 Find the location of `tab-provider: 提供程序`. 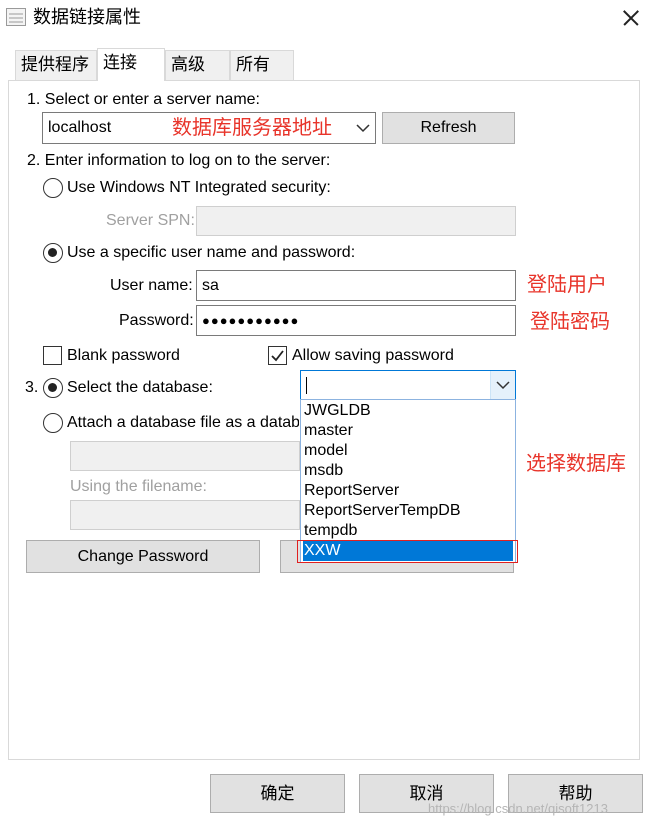

tab-provider: 提供程序 is located at coordinates (56, 65).